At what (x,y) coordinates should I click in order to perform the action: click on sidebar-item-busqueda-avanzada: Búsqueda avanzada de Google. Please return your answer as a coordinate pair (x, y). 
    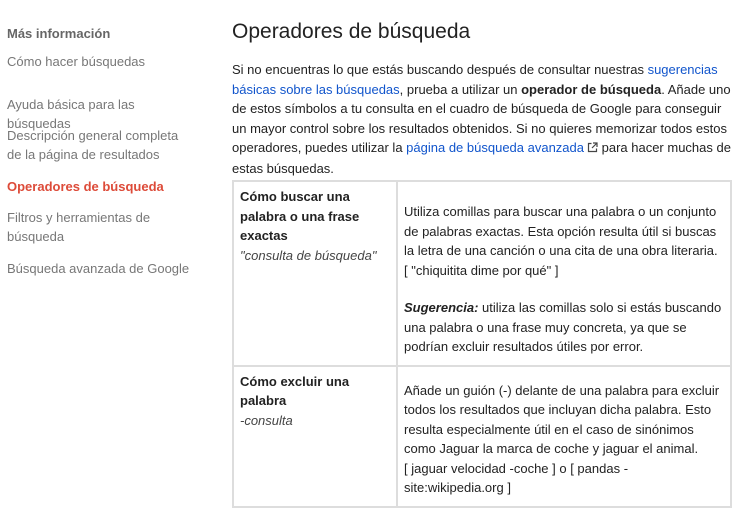
    Looking at the image, I should click on (99, 268).